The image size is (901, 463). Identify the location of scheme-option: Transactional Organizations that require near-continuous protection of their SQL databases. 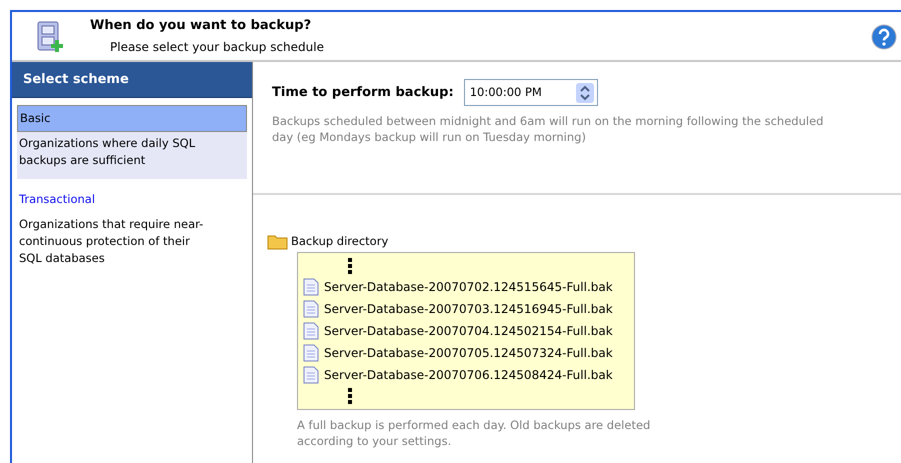
(132, 231).